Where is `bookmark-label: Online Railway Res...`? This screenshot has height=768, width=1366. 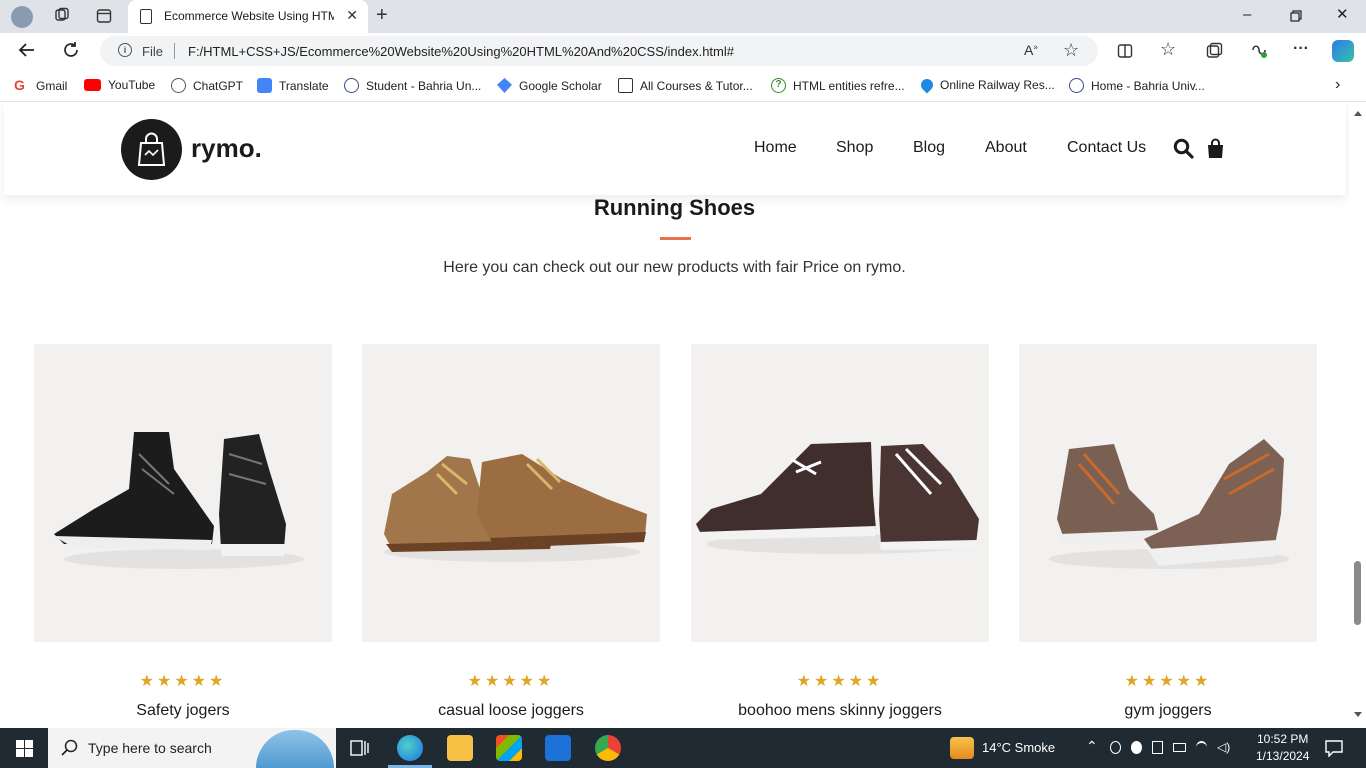 bookmark-label: Online Railway Res... is located at coordinates (997, 85).